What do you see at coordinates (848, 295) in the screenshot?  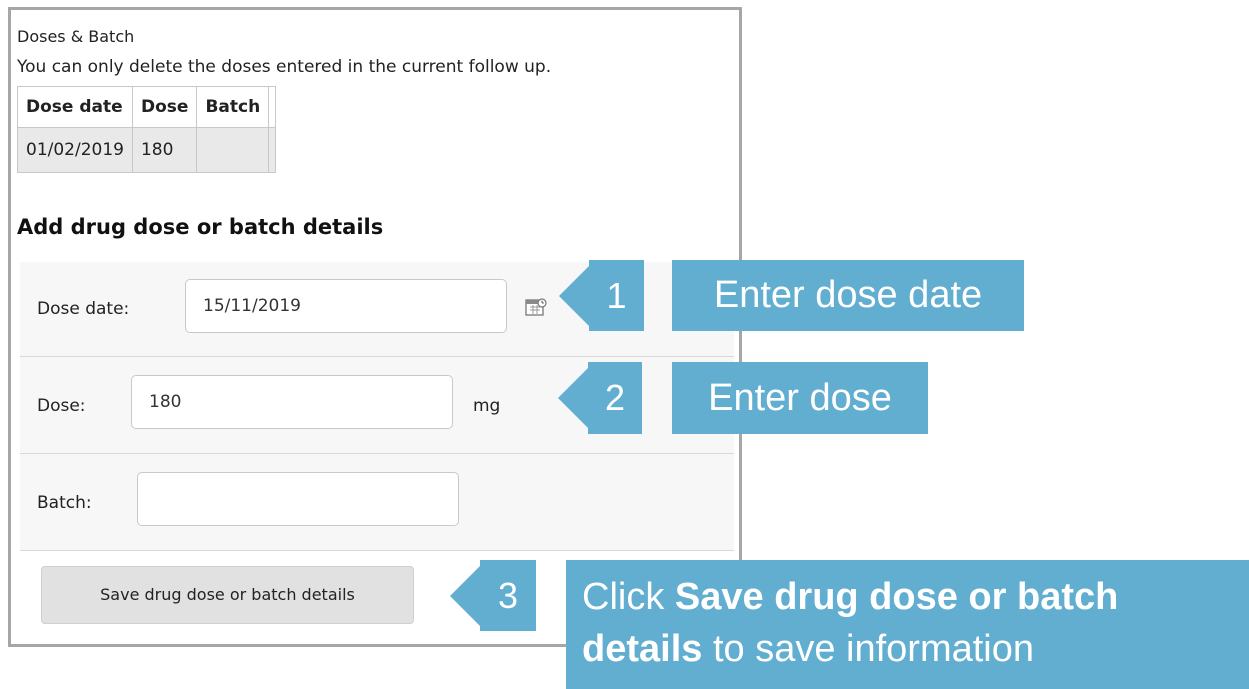 I see `callout-text-1: Enter dose date` at bounding box center [848, 295].